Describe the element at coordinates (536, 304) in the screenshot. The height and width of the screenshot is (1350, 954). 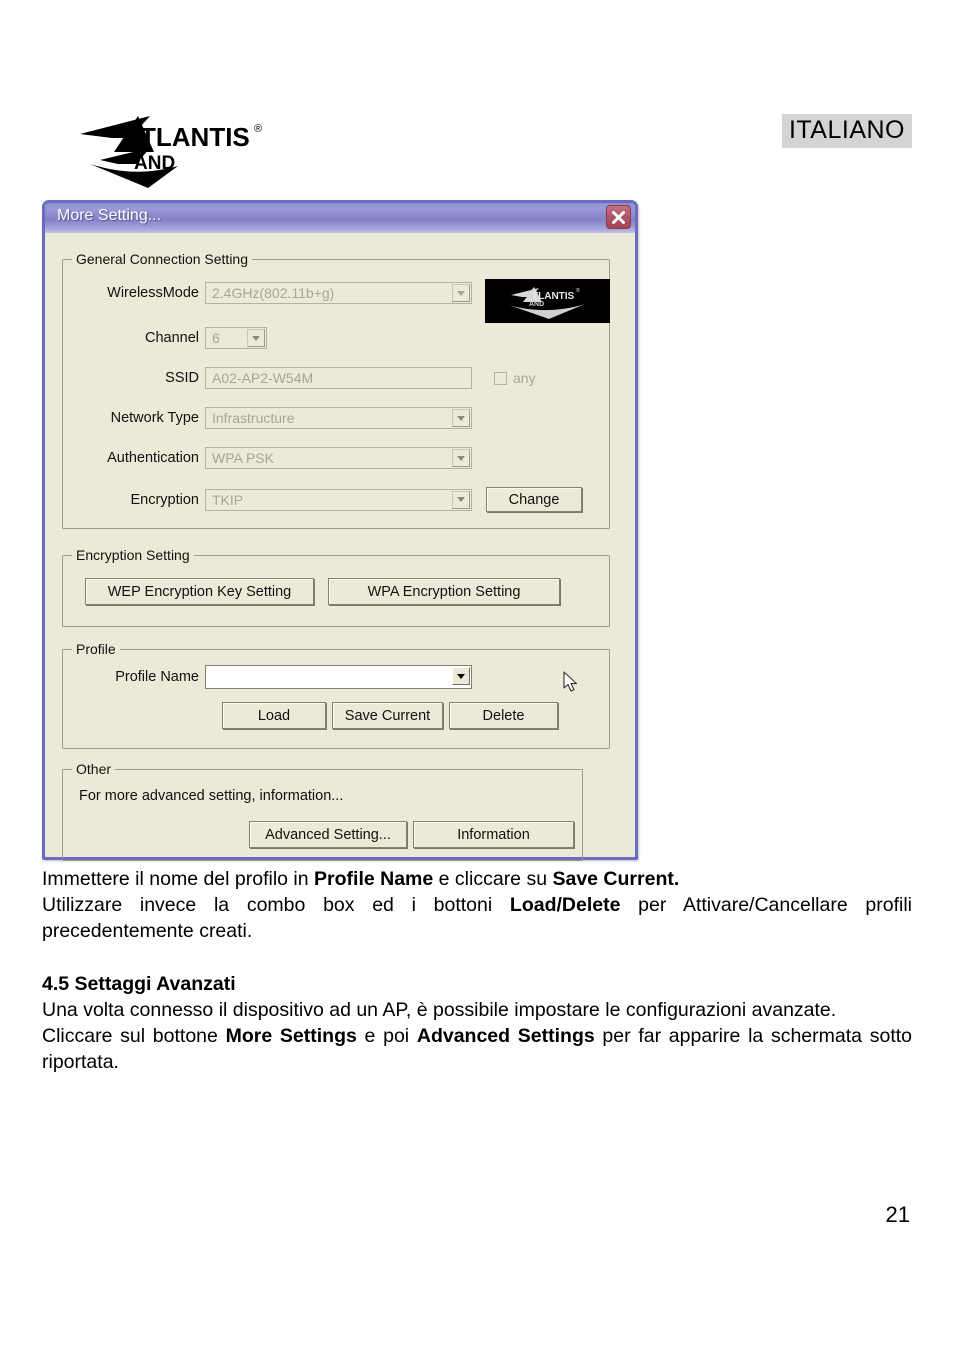
I see `svg-text: AND` at that location.